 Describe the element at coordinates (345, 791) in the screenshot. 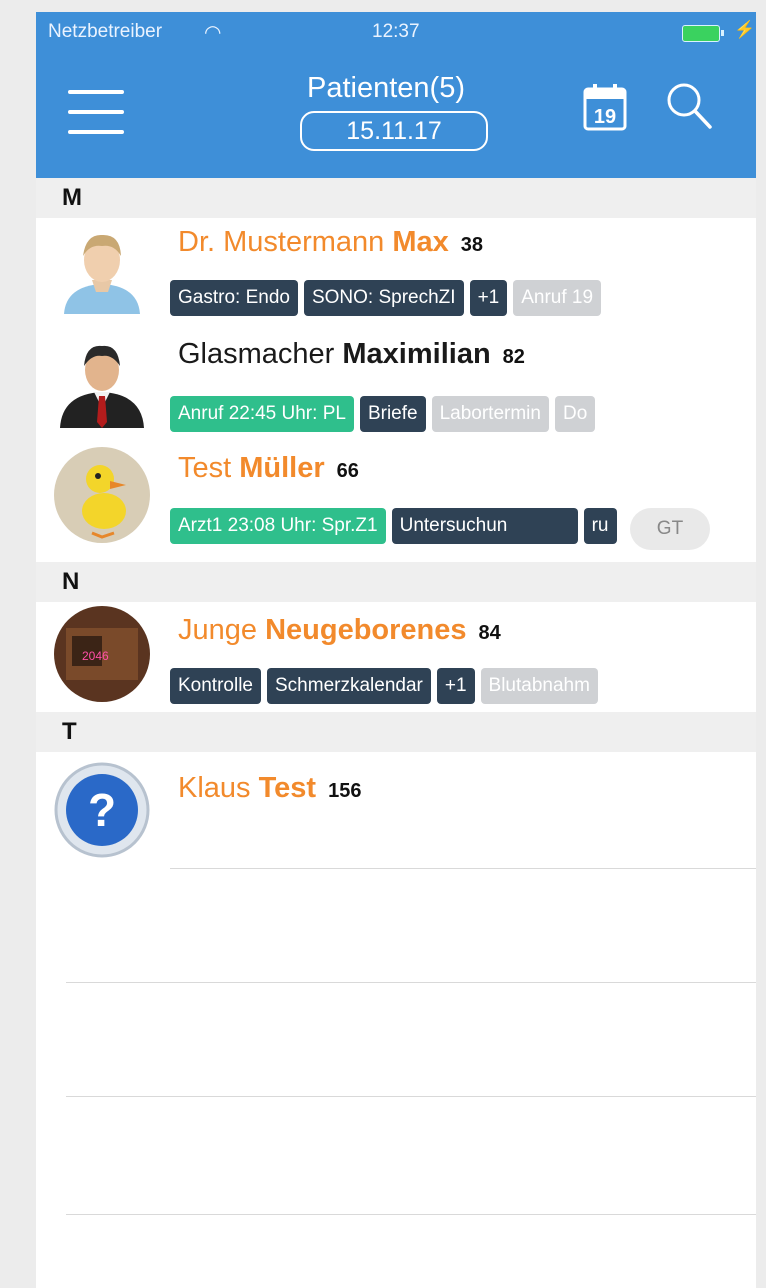

I see `patient-age: 156` at that location.